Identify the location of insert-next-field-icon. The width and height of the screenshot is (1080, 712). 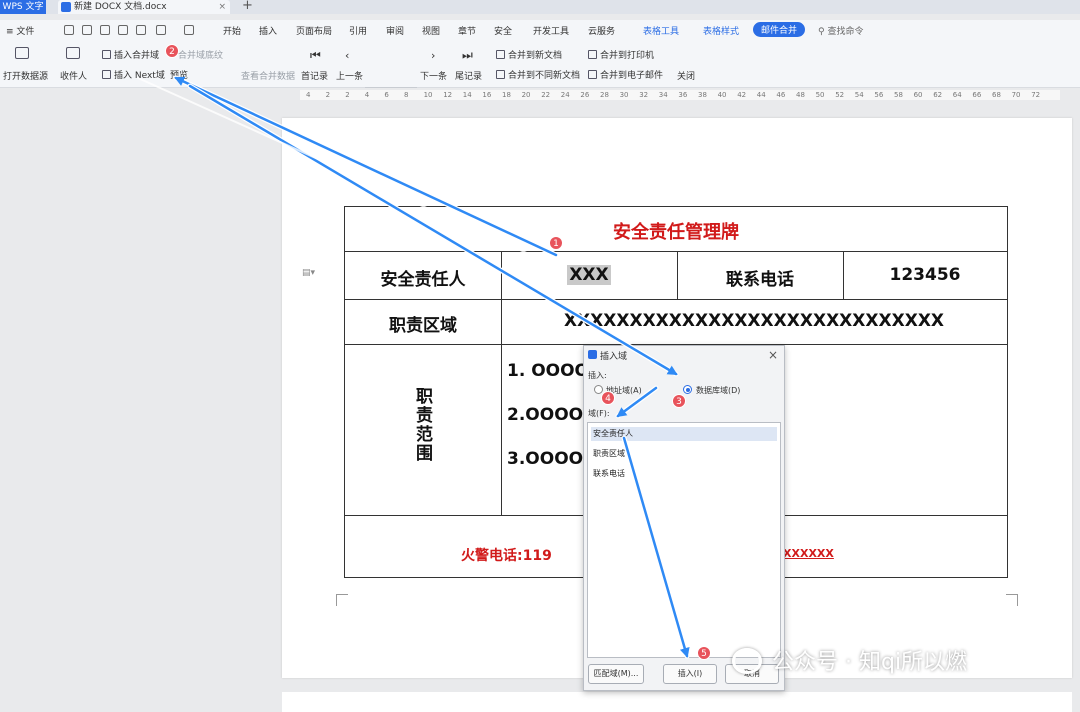
(106, 74).